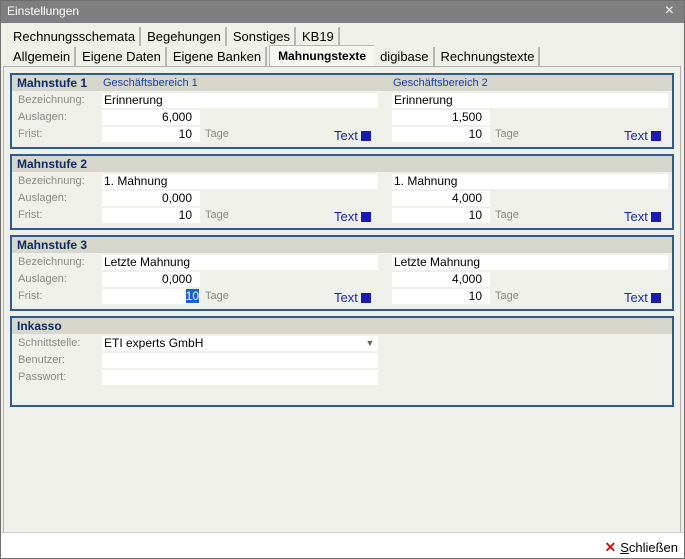  What do you see at coordinates (441, 117) in the screenshot?
I see `gb2-auslagen-input: 1,500` at bounding box center [441, 117].